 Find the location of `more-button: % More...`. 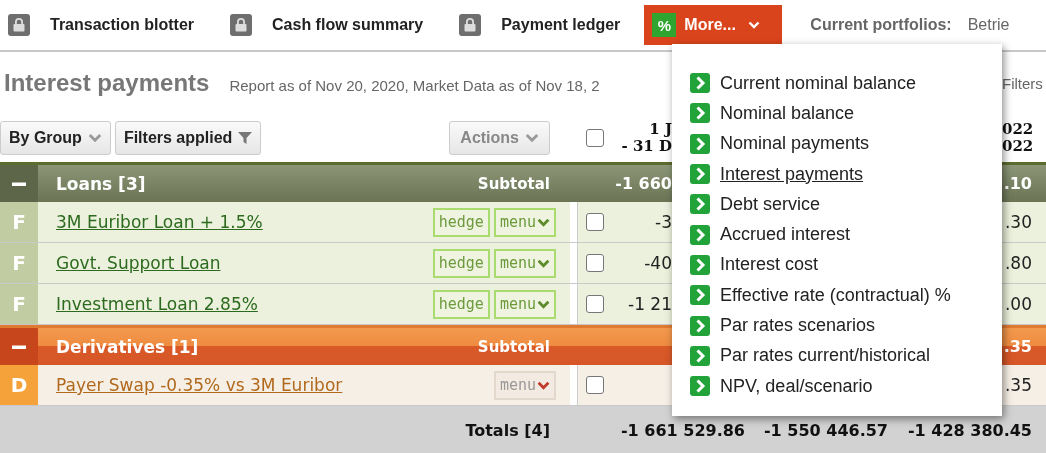

more-button: % More... is located at coordinates (713, 25).